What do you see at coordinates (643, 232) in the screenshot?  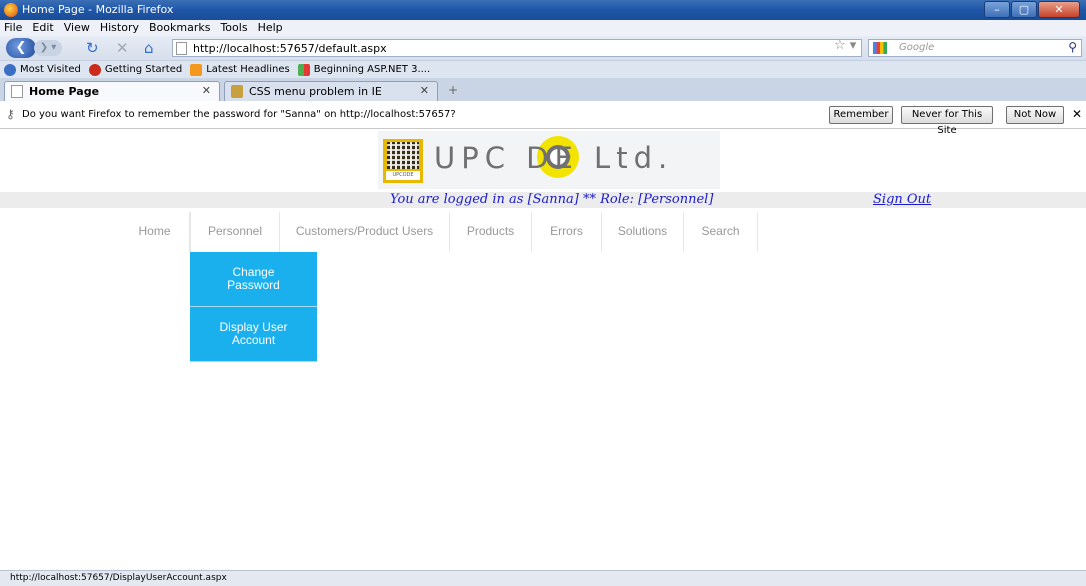 I see `nav-solutions: Solutions` at bounding box center [643, 232].